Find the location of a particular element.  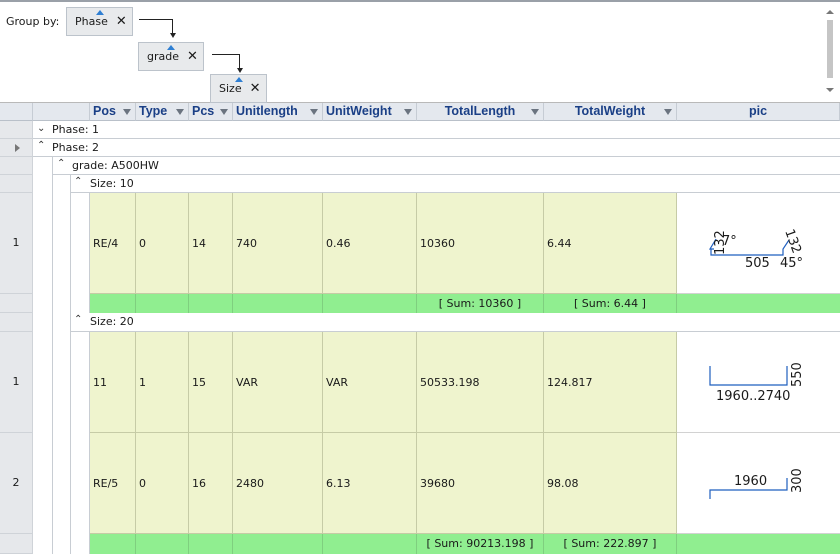

scroll-thumb is located at coordinates (830, 49).